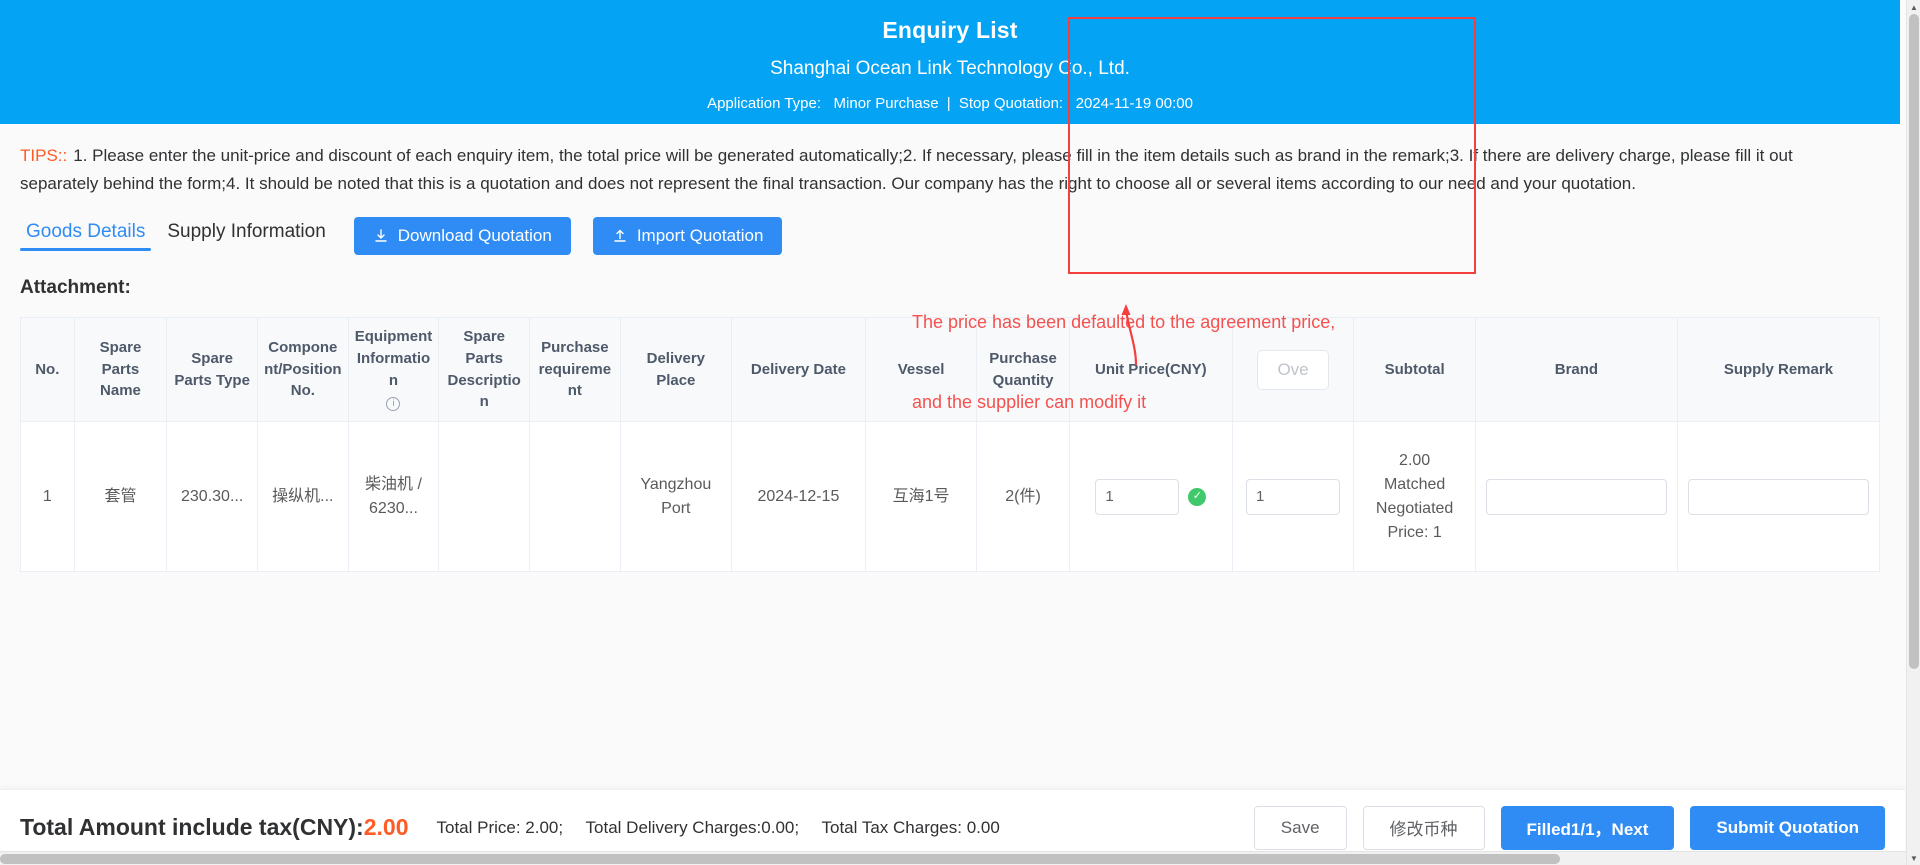 This screenshot has height=865, width=1920. What do you see at coordinates (921, 370) in the screenshot?
I see `col-header-vessel: Vessel` at bounding box center [921, 370].